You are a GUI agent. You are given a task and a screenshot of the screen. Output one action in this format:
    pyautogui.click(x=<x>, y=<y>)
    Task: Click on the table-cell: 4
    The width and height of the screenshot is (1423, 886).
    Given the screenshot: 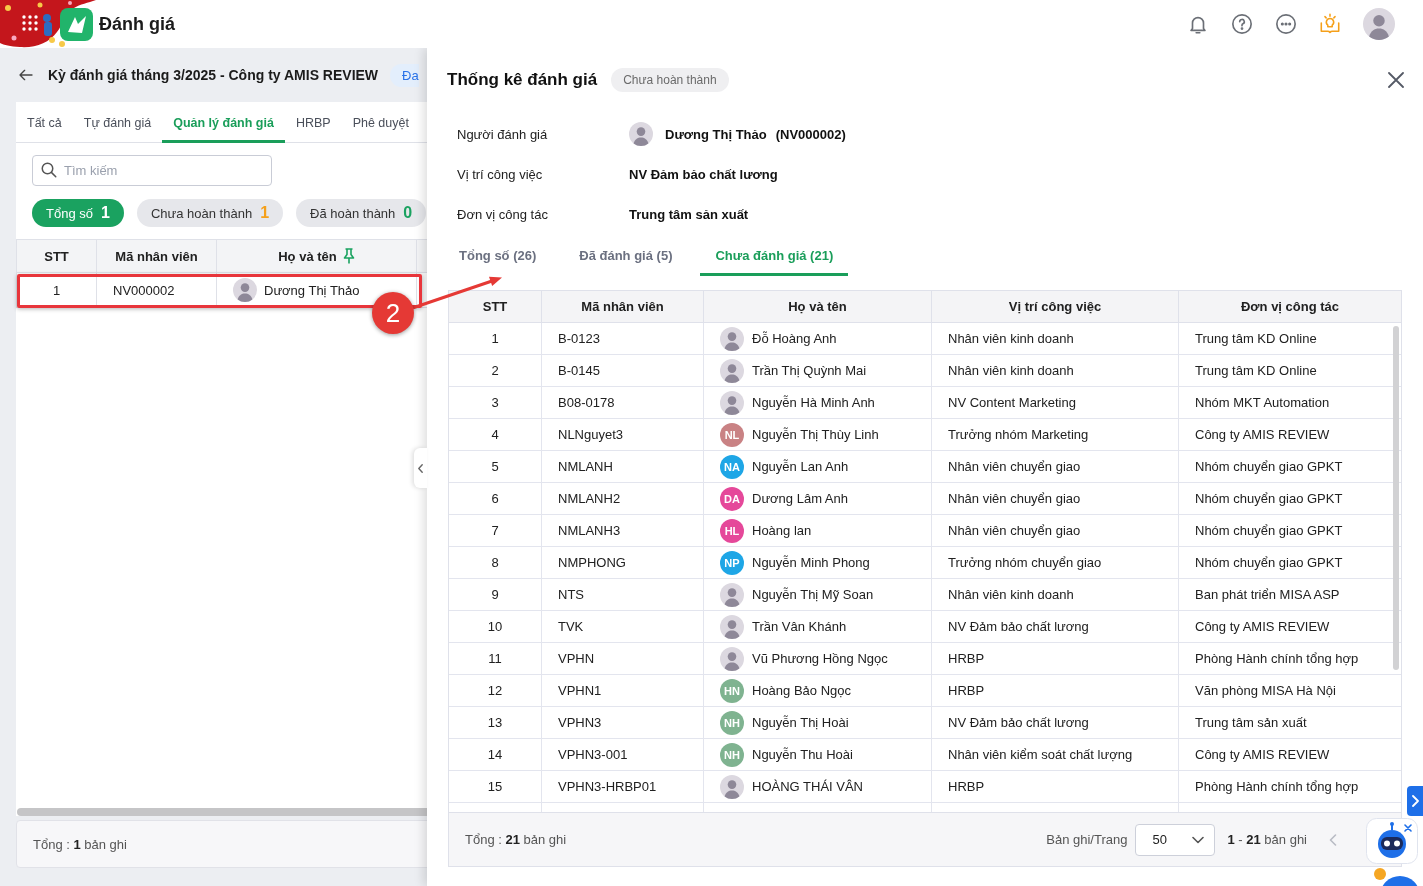 What is the action you would take?
    pyautogui.click(x=495, y=434)
    